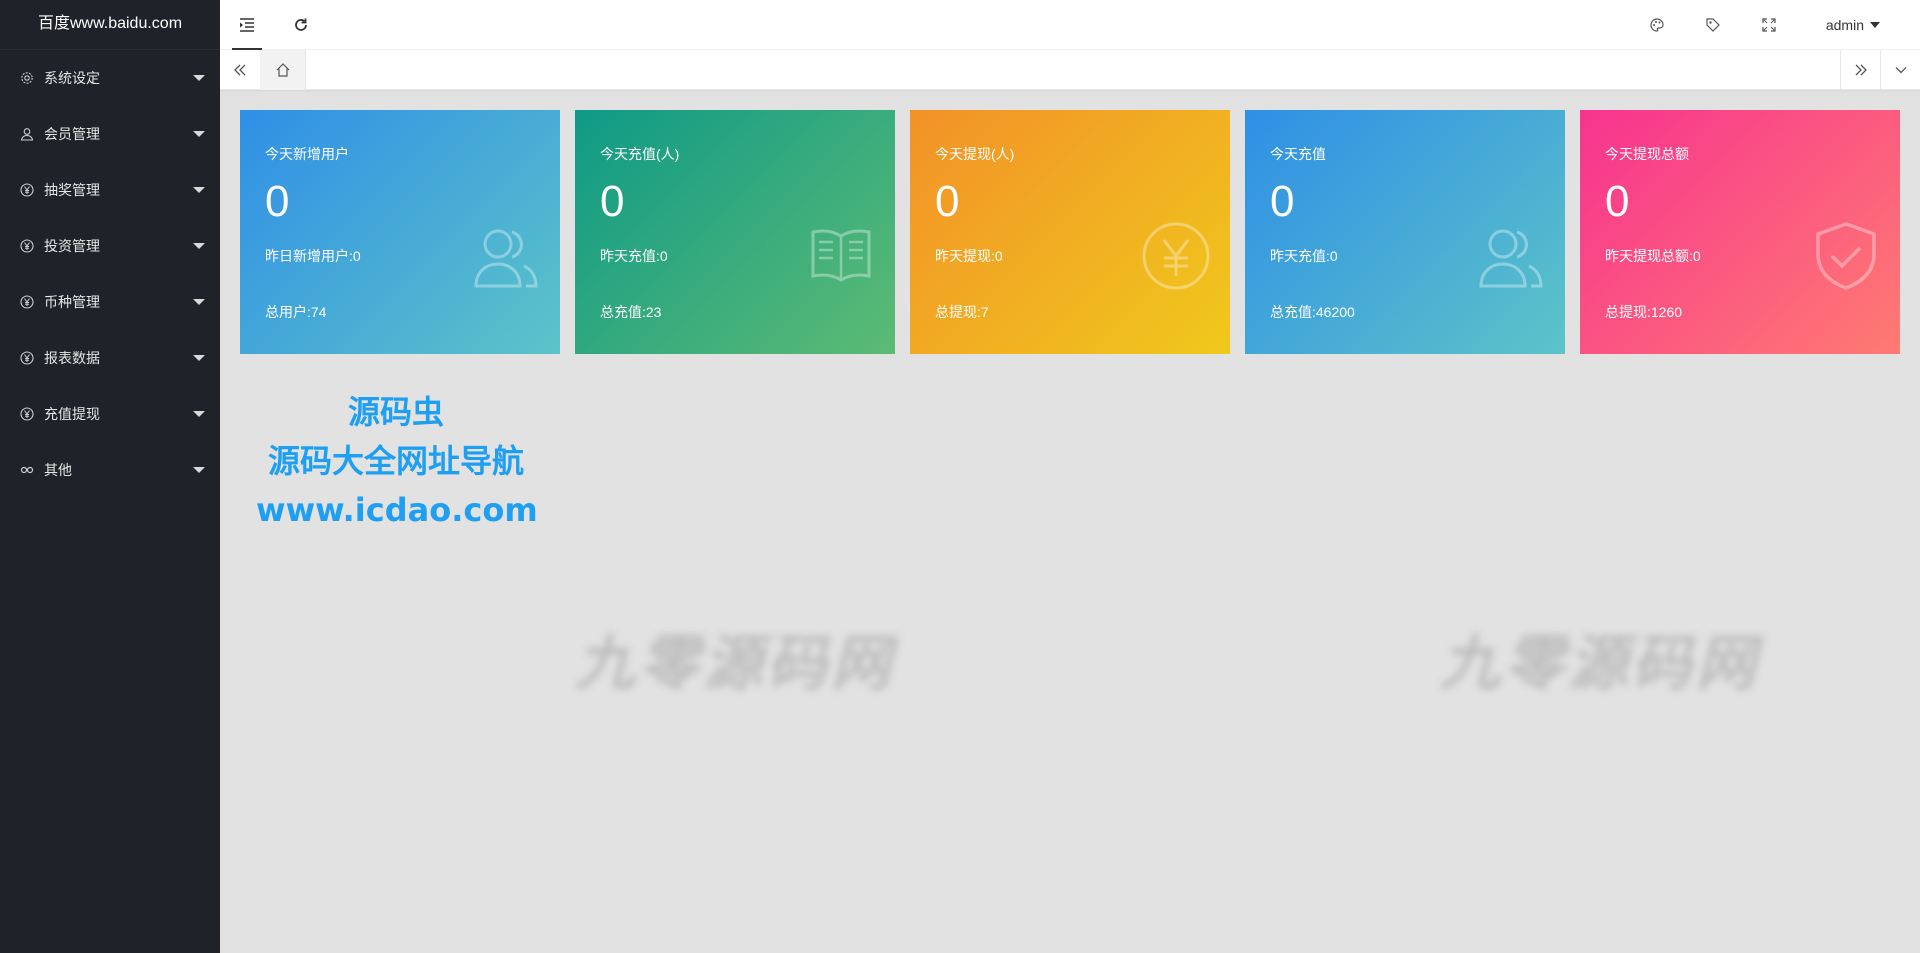 The width and height of the screenshot is (1920, 953). What do you see at coordinates (72, 246) in the screenshot?
I see `sidebar-item-label: 投资管理` at bounding box center [72, 246].